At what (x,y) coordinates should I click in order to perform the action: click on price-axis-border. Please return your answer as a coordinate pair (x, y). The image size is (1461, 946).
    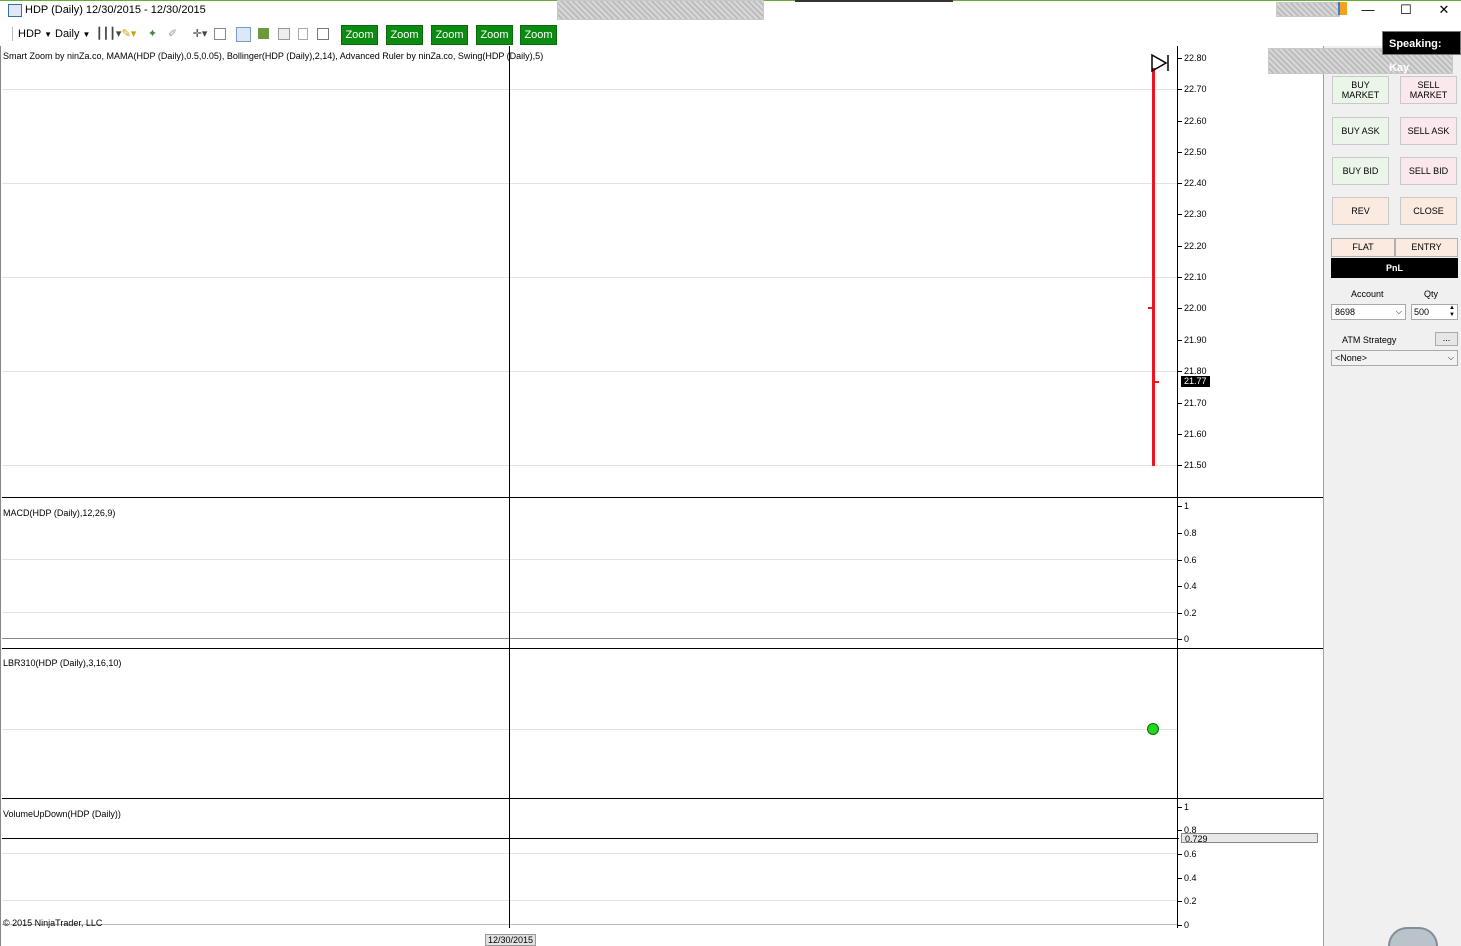
    Looking at the image, I should click on (1177, 487).